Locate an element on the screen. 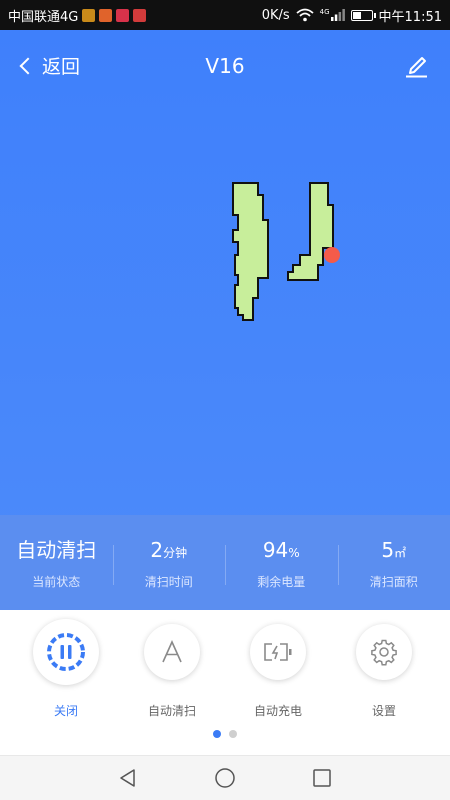  auto-charge-label: 自动充电 is located at coordinates (277, 711).